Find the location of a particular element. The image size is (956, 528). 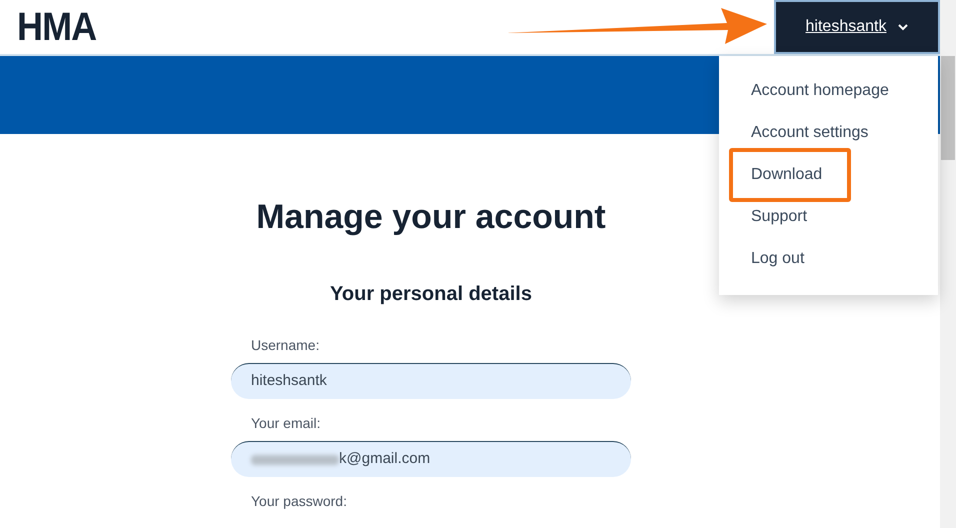

menu-item: Account settings is located at coordinates (809, 133).